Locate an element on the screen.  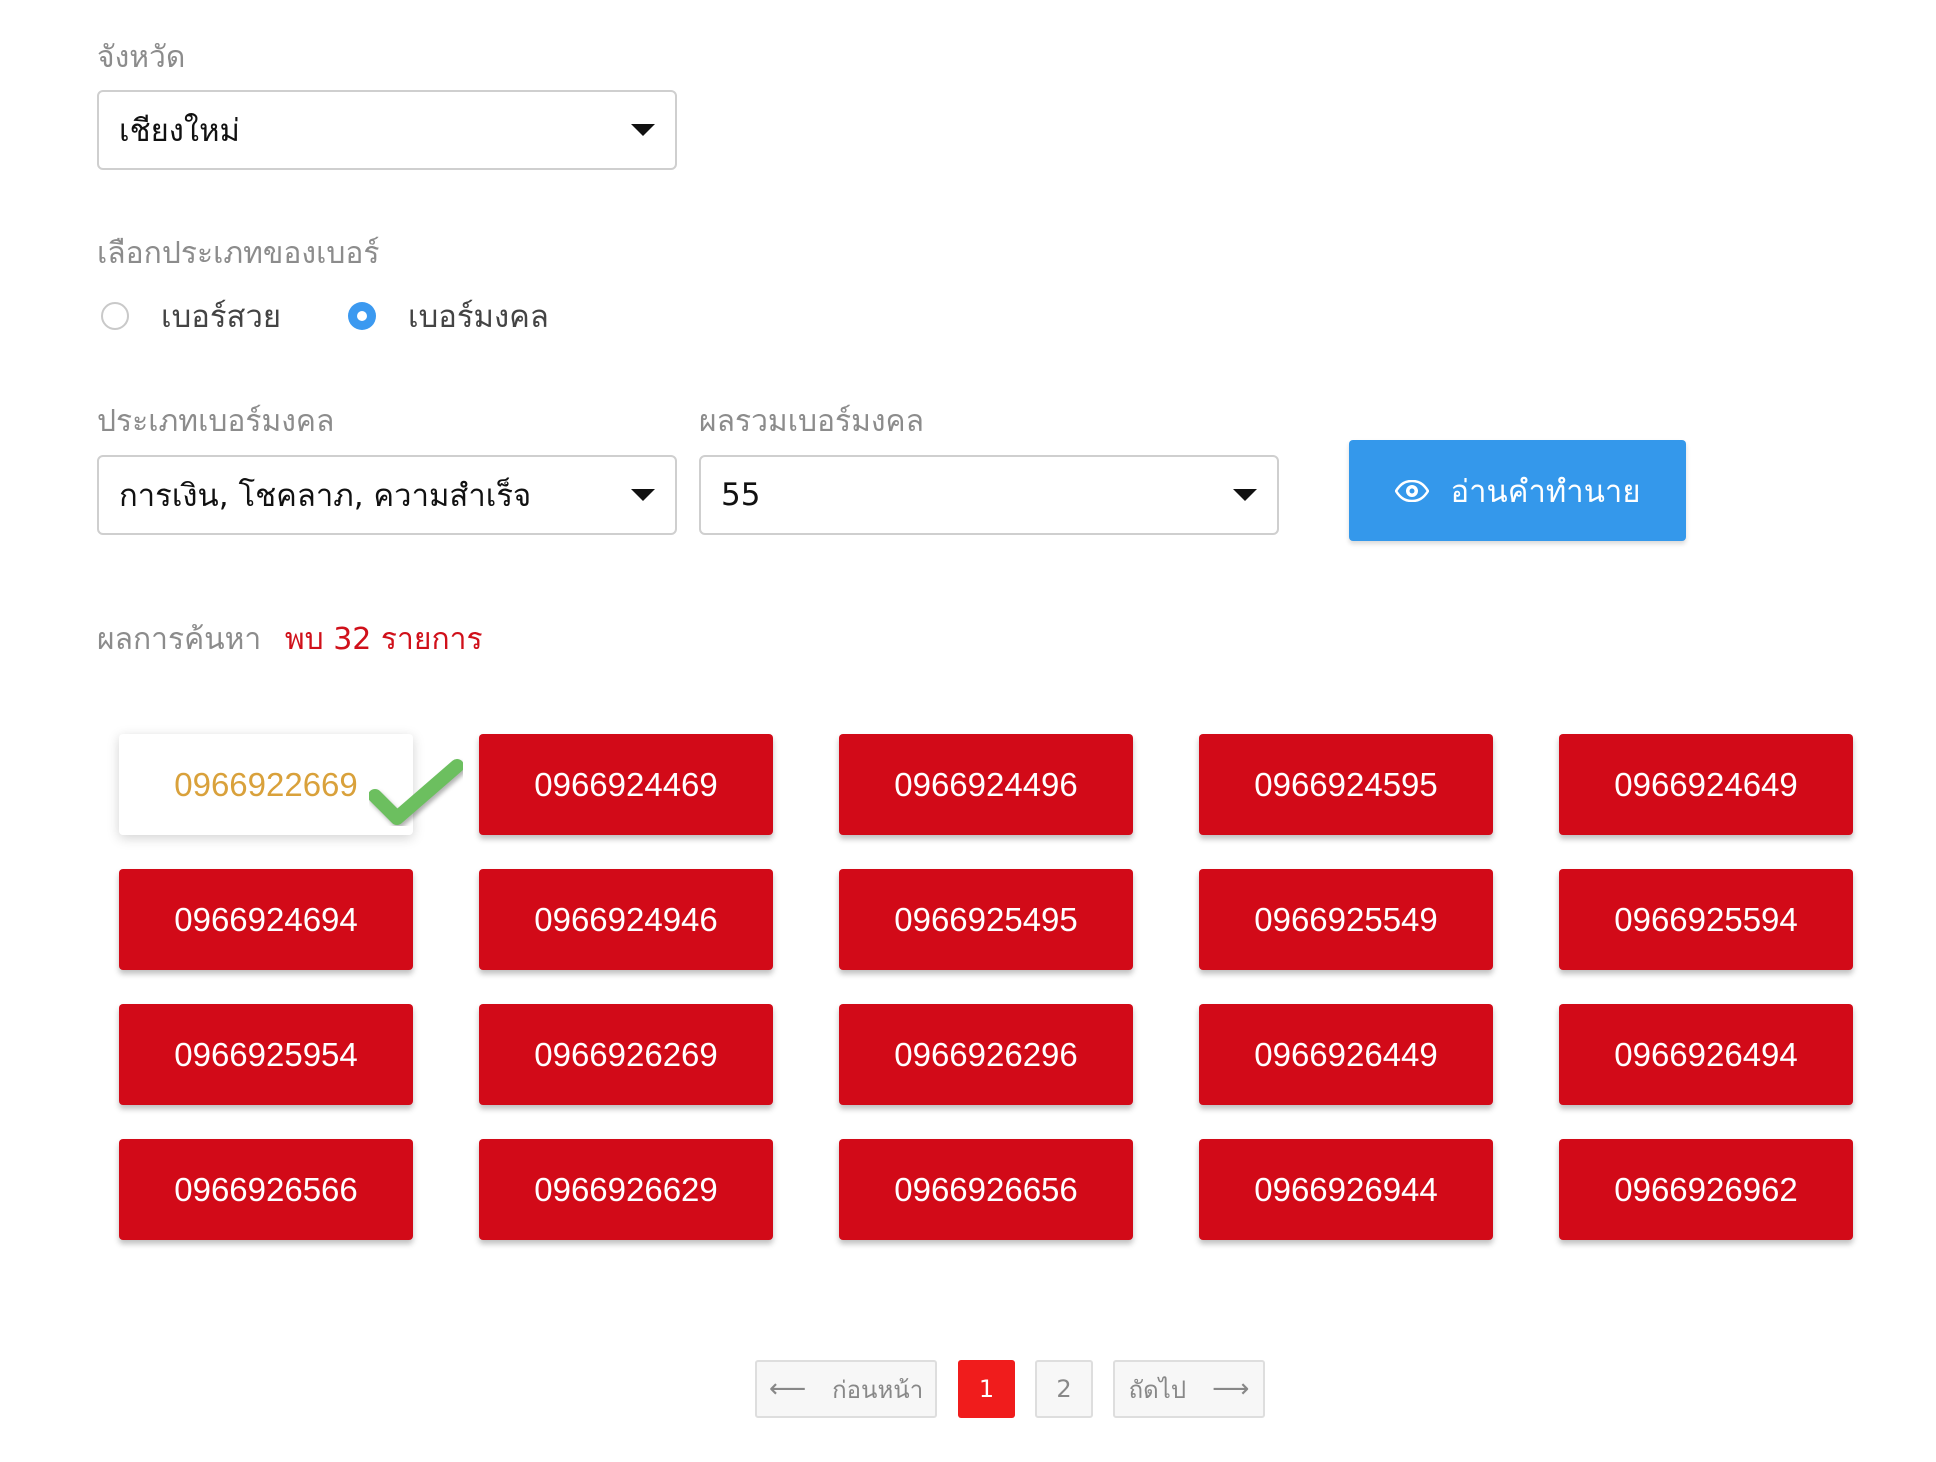
number-value: 0966924649 is located at coordinates (1706, 784).